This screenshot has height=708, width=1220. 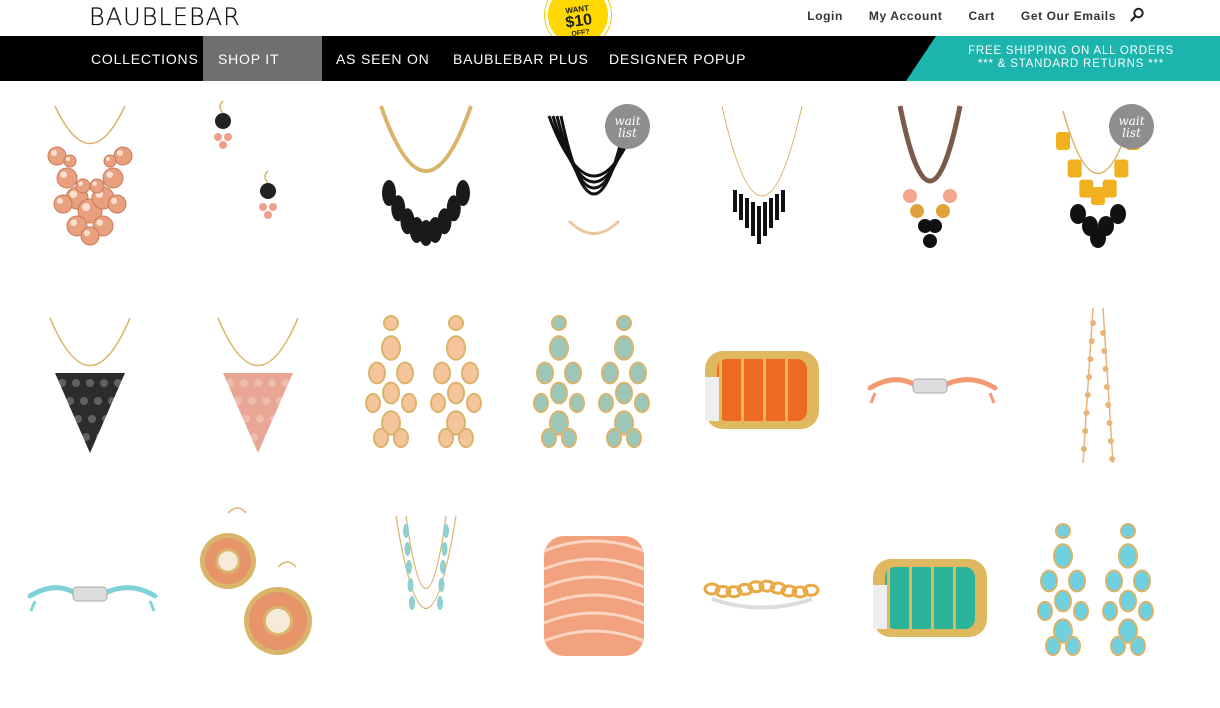 I want to click on nav-baublebar-plus: BAUBLEBAR PLUS, so click(x=521, y=58).